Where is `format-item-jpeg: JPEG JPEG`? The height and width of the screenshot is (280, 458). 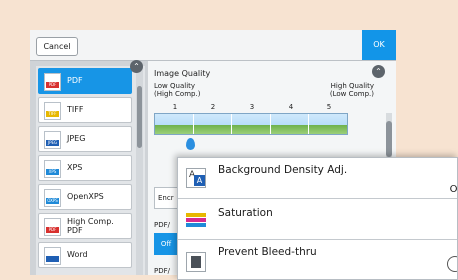
format-item-jpeg: JPEG JPEG is located at coordinates (85, 139).